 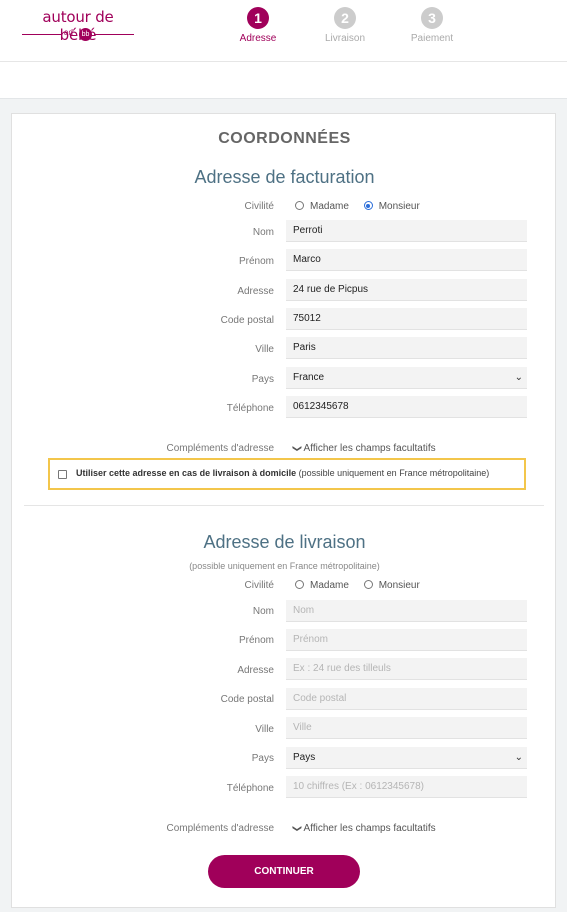 What do you see at coordinates (406, 728) in the screenshot?
I see `delivery-ville-input` at bounding box center [406, 728].